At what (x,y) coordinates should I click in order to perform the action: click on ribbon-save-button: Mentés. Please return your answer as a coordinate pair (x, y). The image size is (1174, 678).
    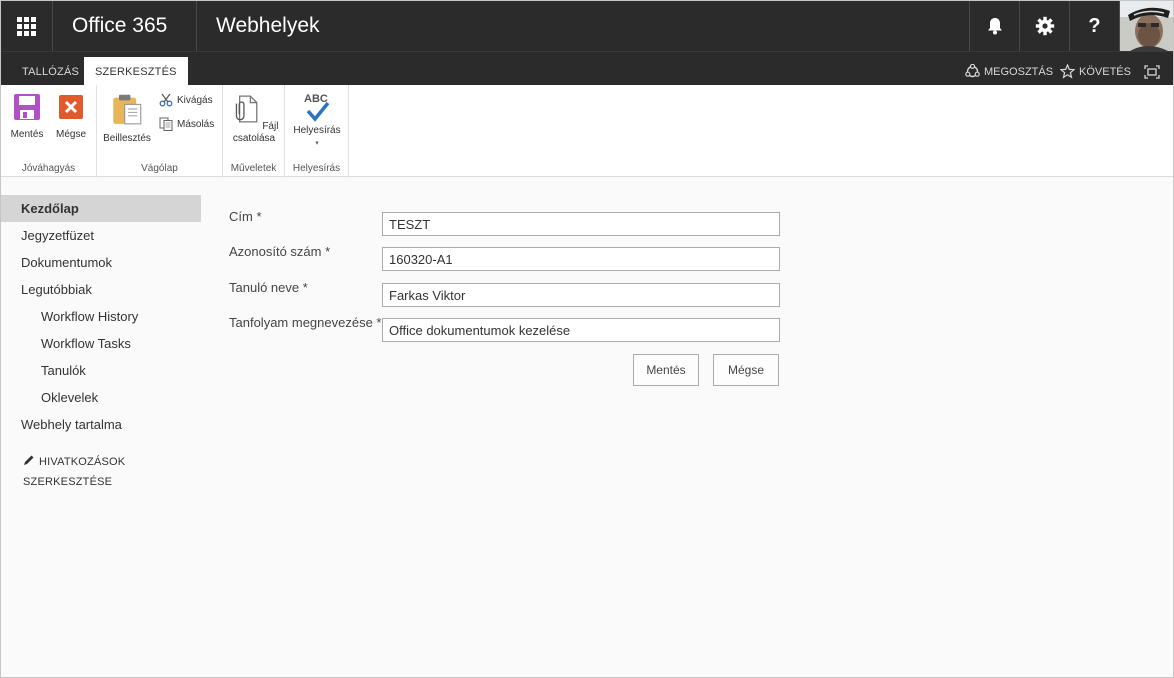
    Looking at the image, I should click on (27, 117).